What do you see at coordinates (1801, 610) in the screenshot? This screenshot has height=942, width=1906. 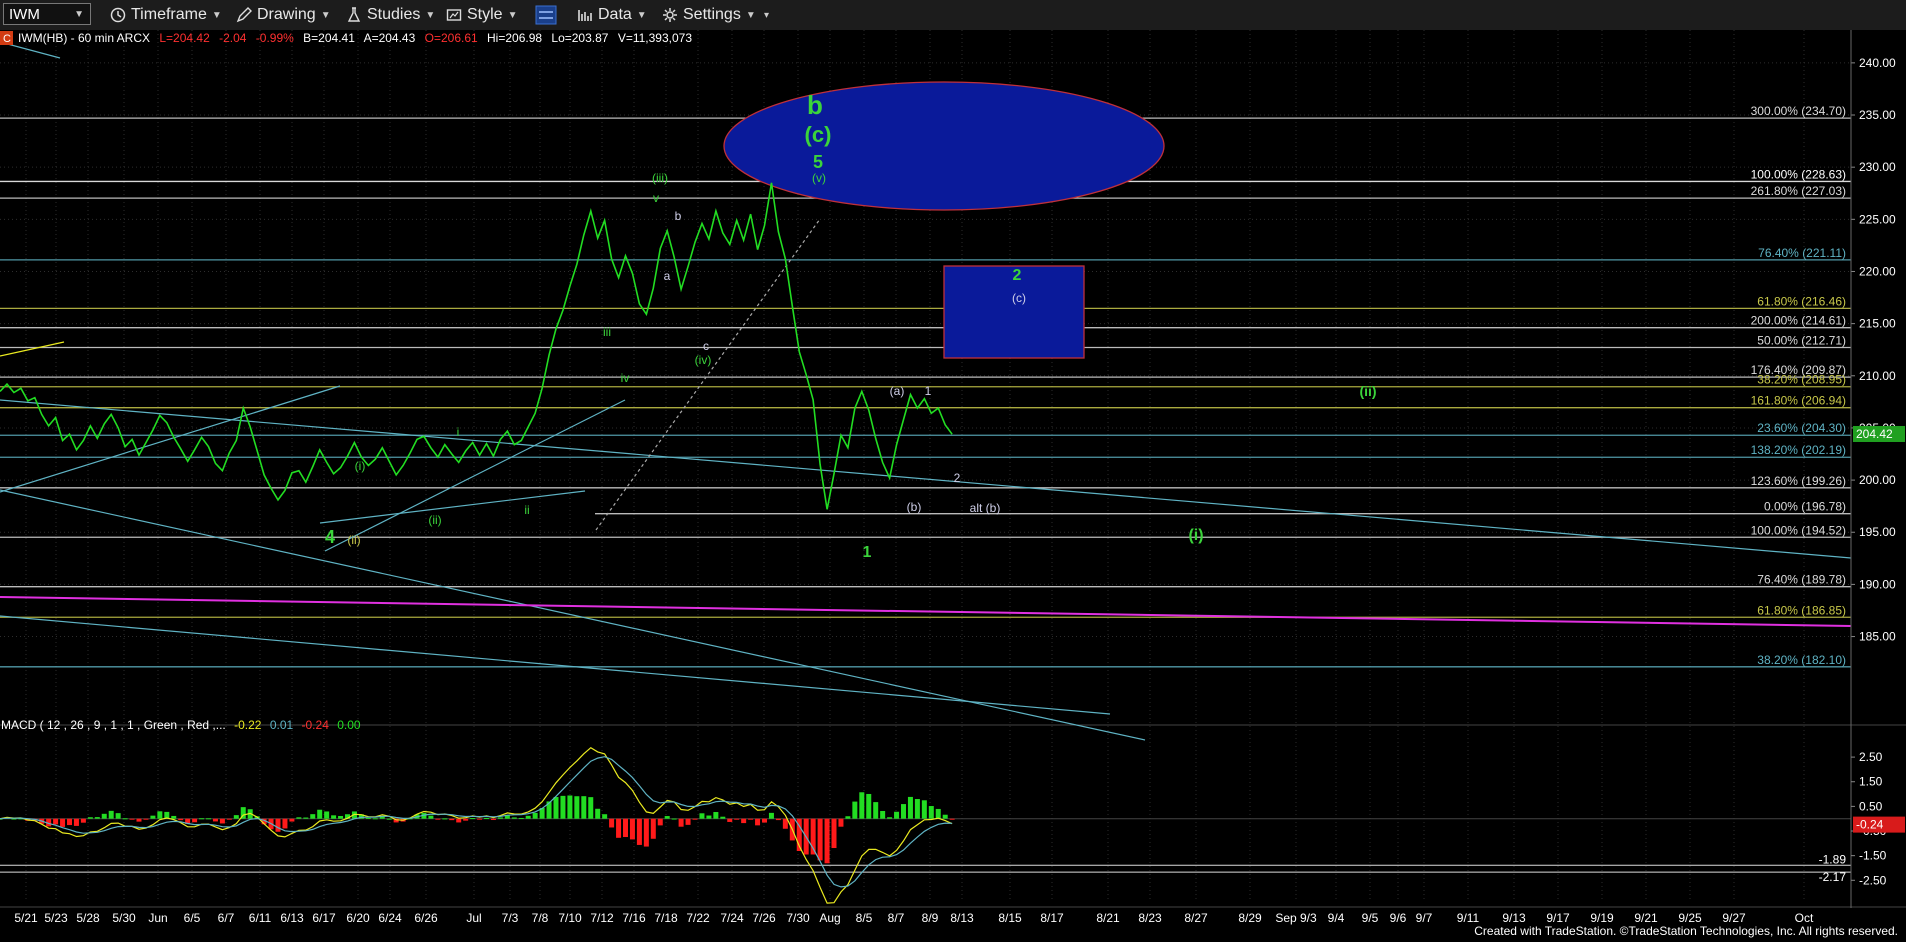 I see `fib-label: 61.80% (186.85)` at bounding box center [1801, 610].